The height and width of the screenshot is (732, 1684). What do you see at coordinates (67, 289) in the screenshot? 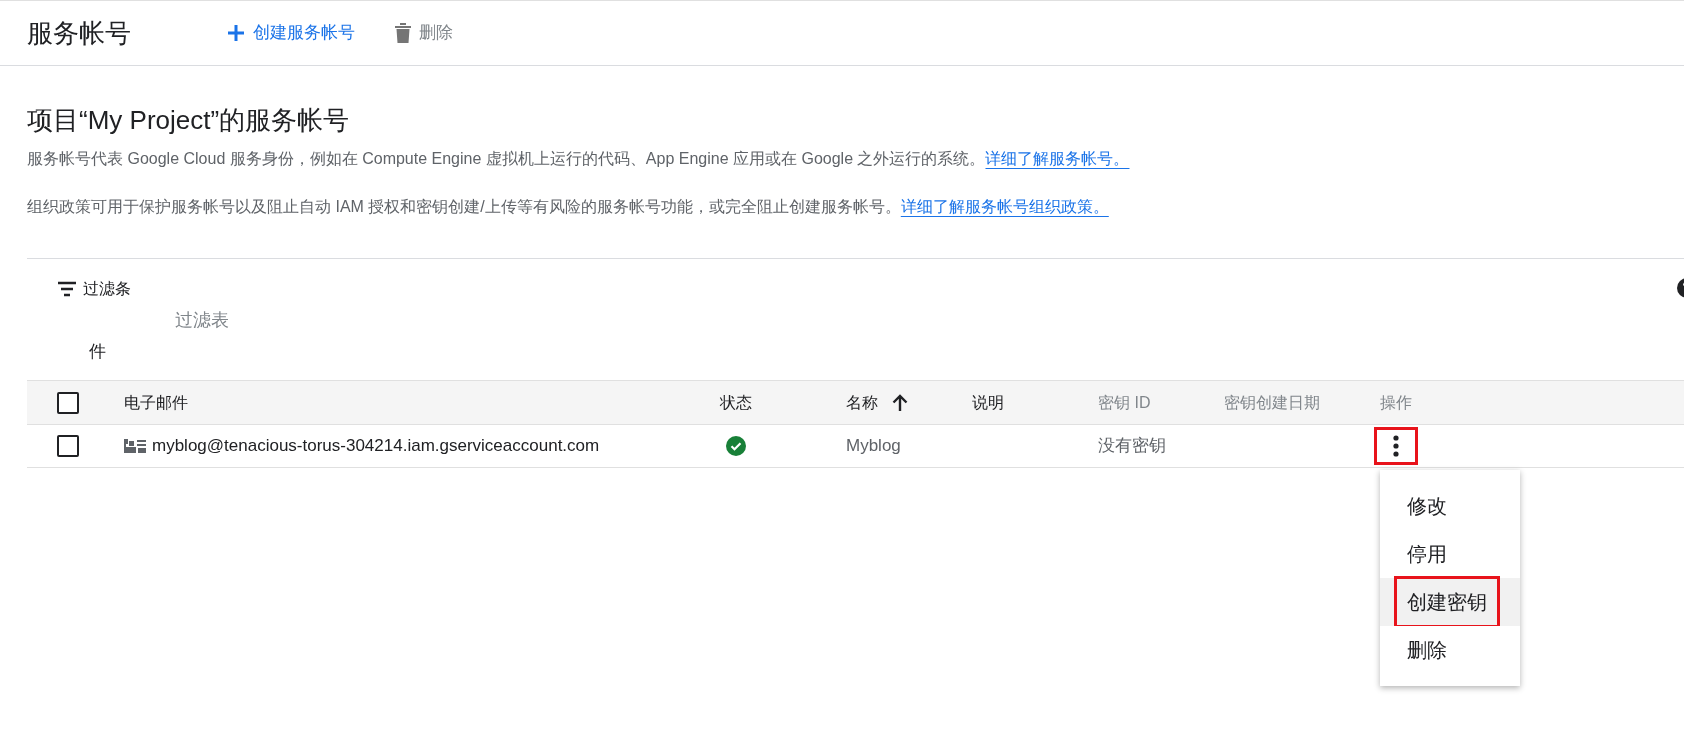
I see `filter-icon` at bounding box center [67, 289].